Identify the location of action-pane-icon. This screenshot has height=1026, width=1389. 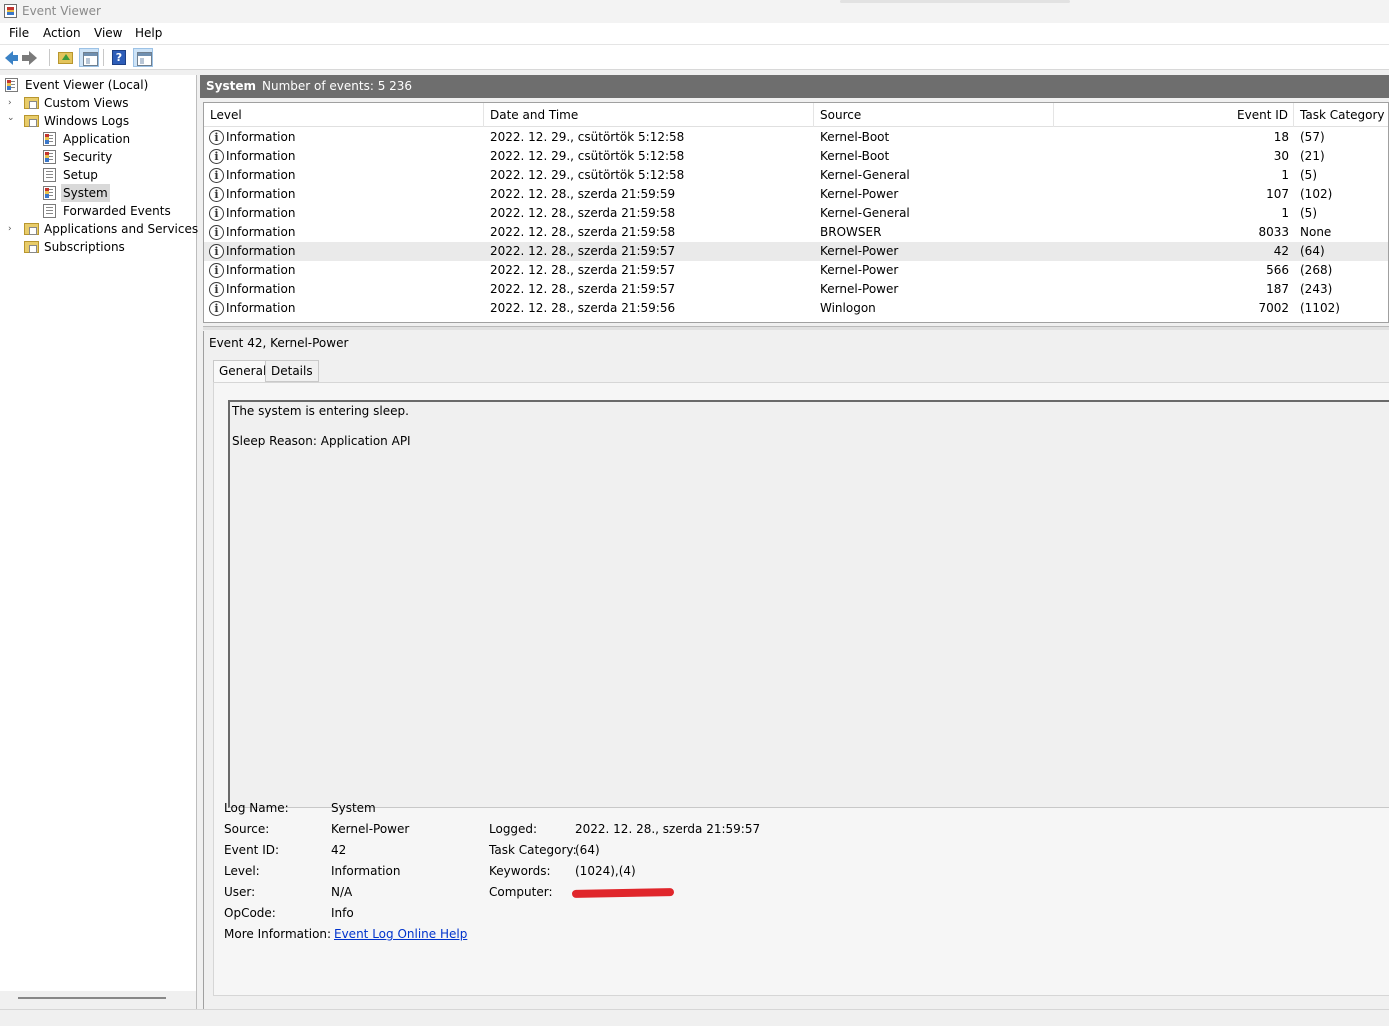
(144, 59).